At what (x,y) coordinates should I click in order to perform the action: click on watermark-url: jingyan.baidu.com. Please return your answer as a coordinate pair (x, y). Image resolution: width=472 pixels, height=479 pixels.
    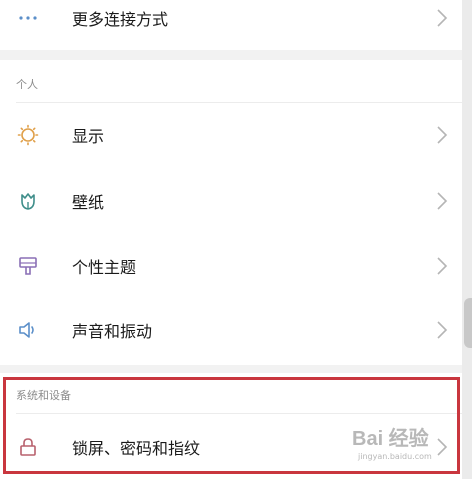
    Looking at the image, I should click on (395, 456).